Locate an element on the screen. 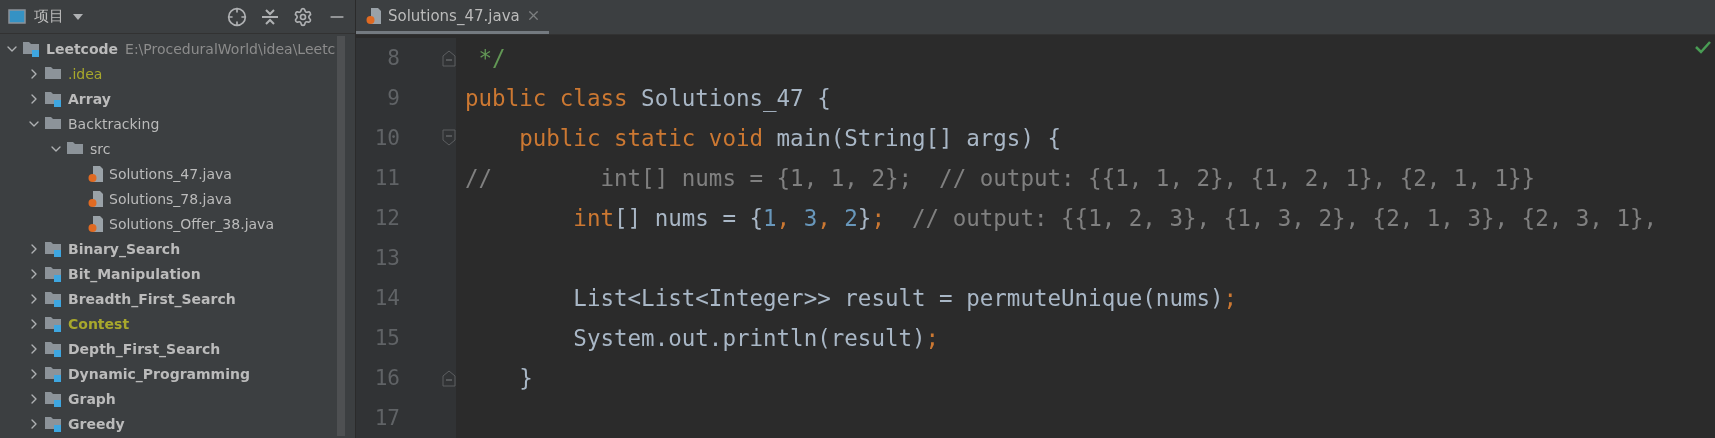 This screenshot has width=1715, height=438. tree-item: Depth_First_Search is located at coordinates (177, 348).